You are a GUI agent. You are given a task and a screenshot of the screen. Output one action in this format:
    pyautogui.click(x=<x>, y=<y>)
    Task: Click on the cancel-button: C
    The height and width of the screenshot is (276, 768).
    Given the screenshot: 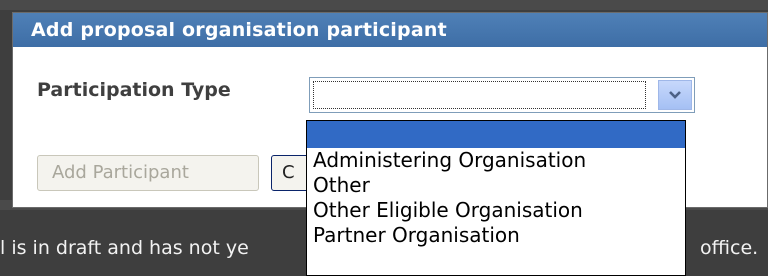 What is the action you would take?
    pyautogui.click(x=291, y=173)
    